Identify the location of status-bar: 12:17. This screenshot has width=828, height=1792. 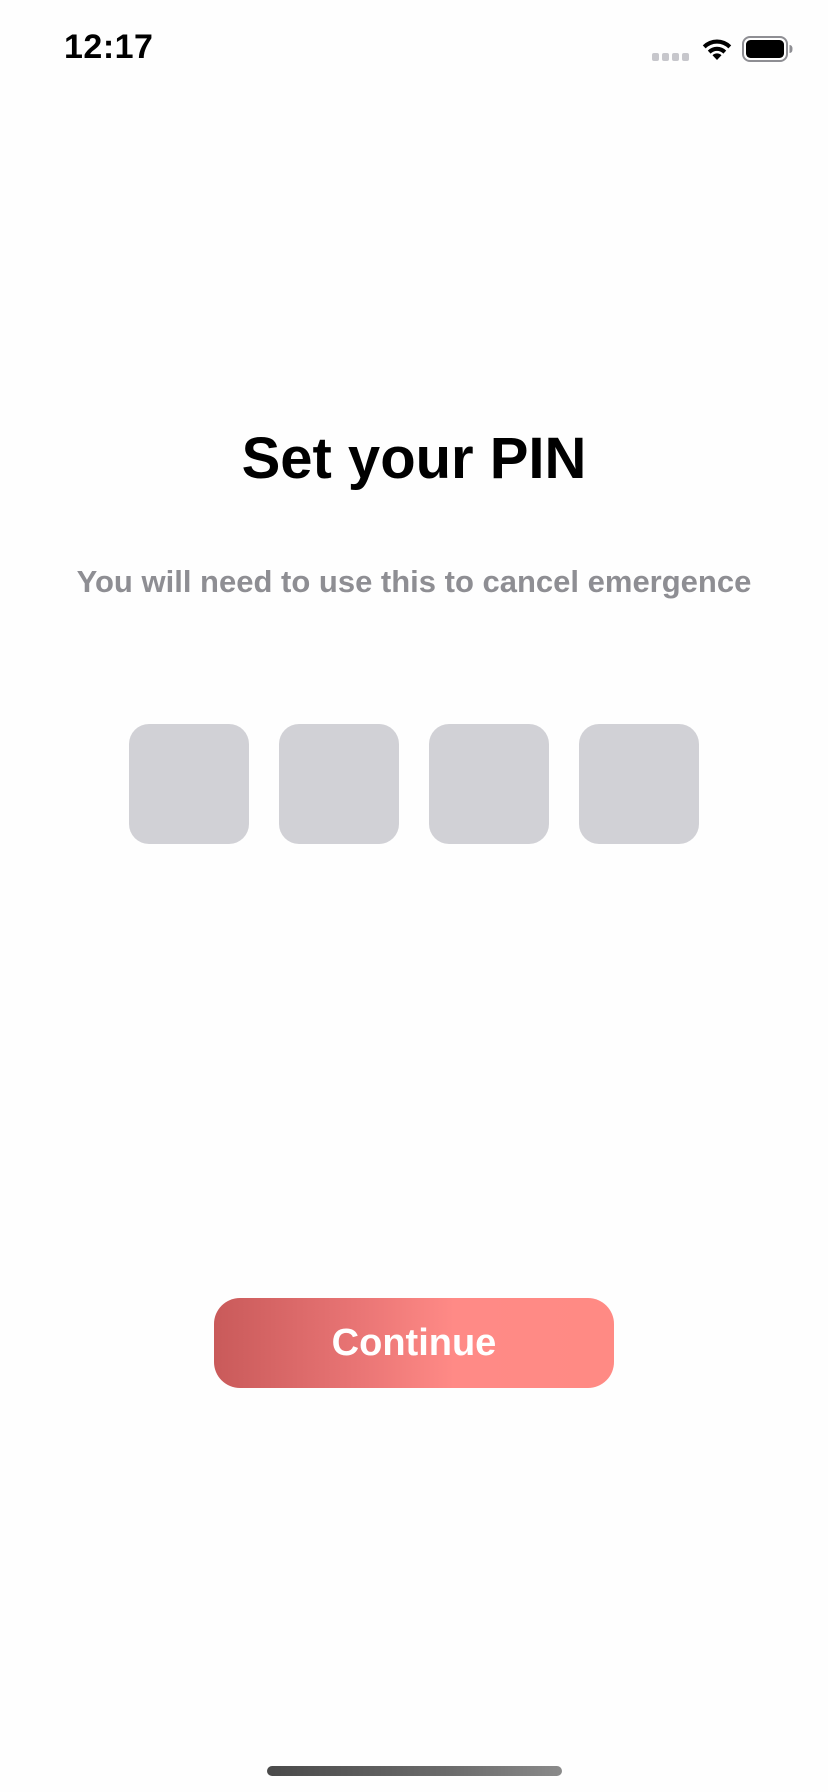
(414, 50).